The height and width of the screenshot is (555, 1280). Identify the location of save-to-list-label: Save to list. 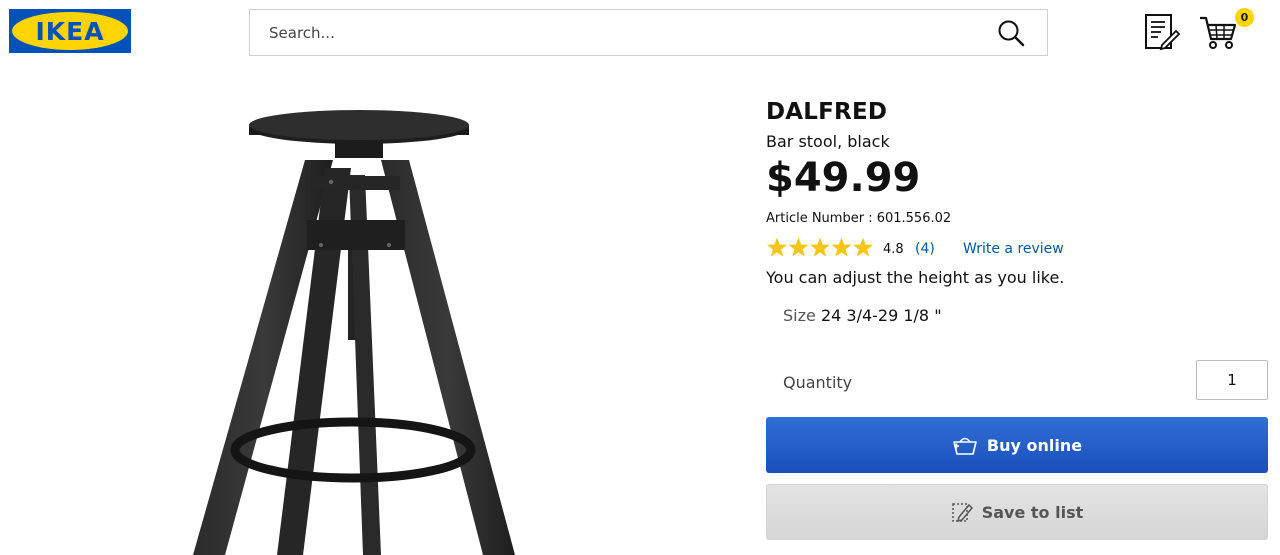
(1032, 512).